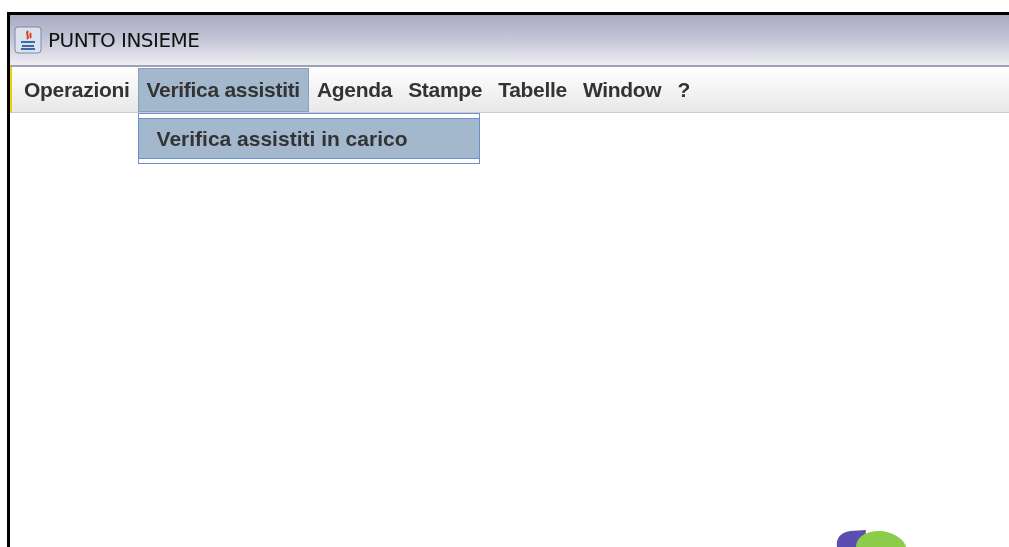  Describe the element at coordinates (28, 40) in the screenshot. I see `app-icon` at that location.